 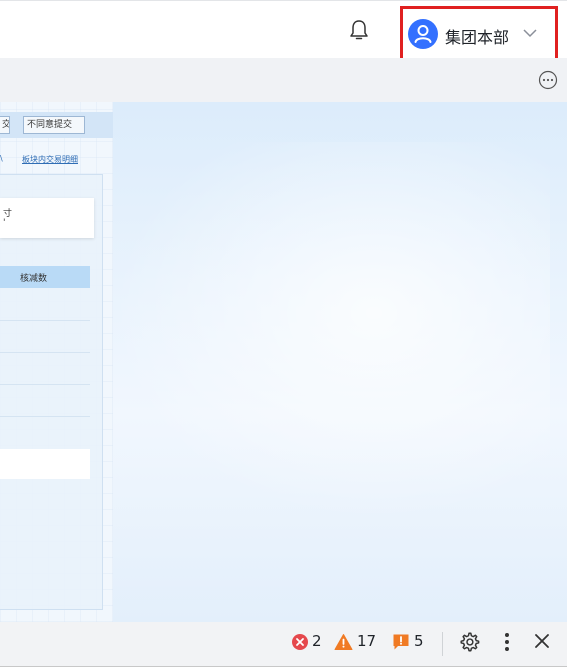 I want to click on error-icon, so click(x=300, y=642).